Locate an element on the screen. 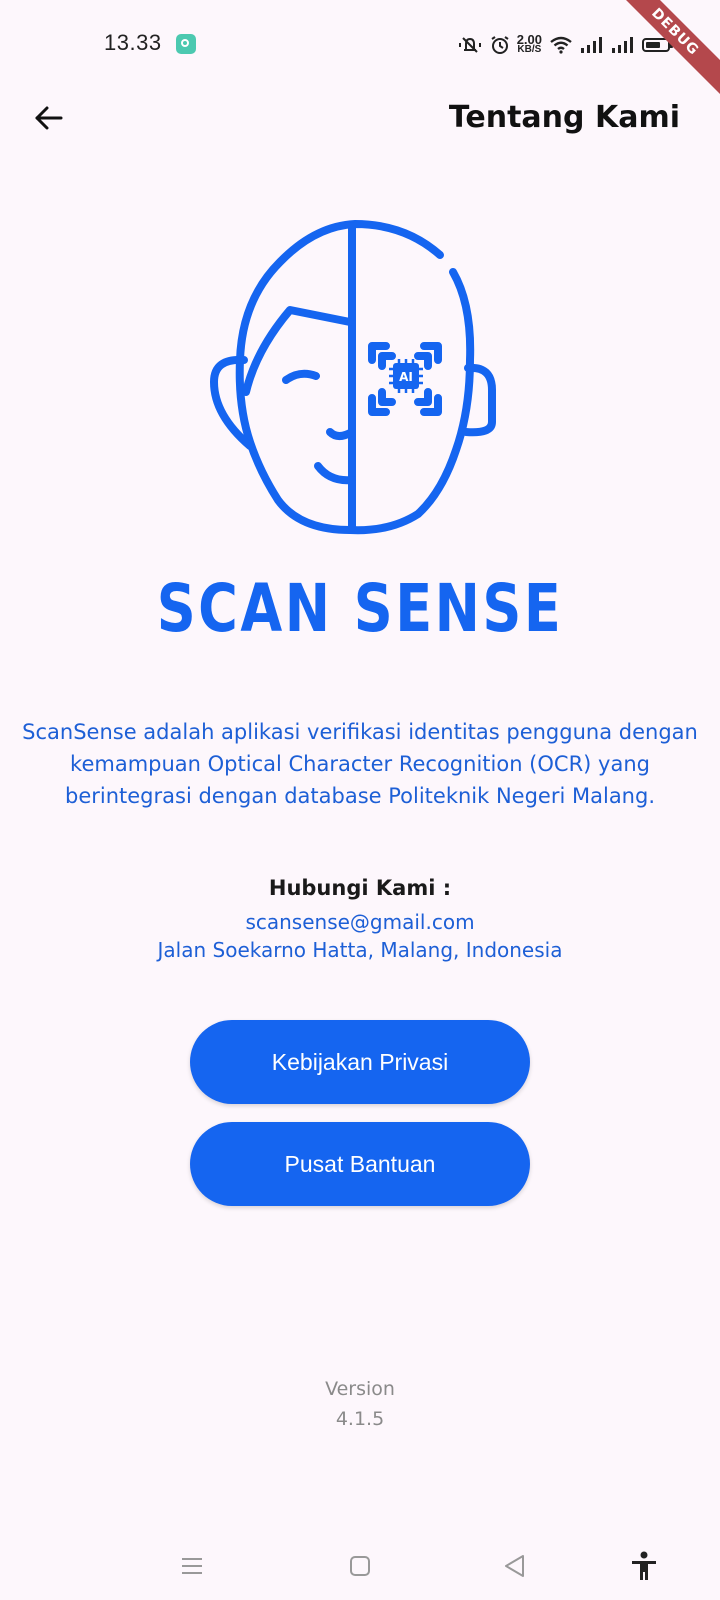 The height and width of the screenshot is (1600, 720). menu-icon is located at coordinates (192, 1566).